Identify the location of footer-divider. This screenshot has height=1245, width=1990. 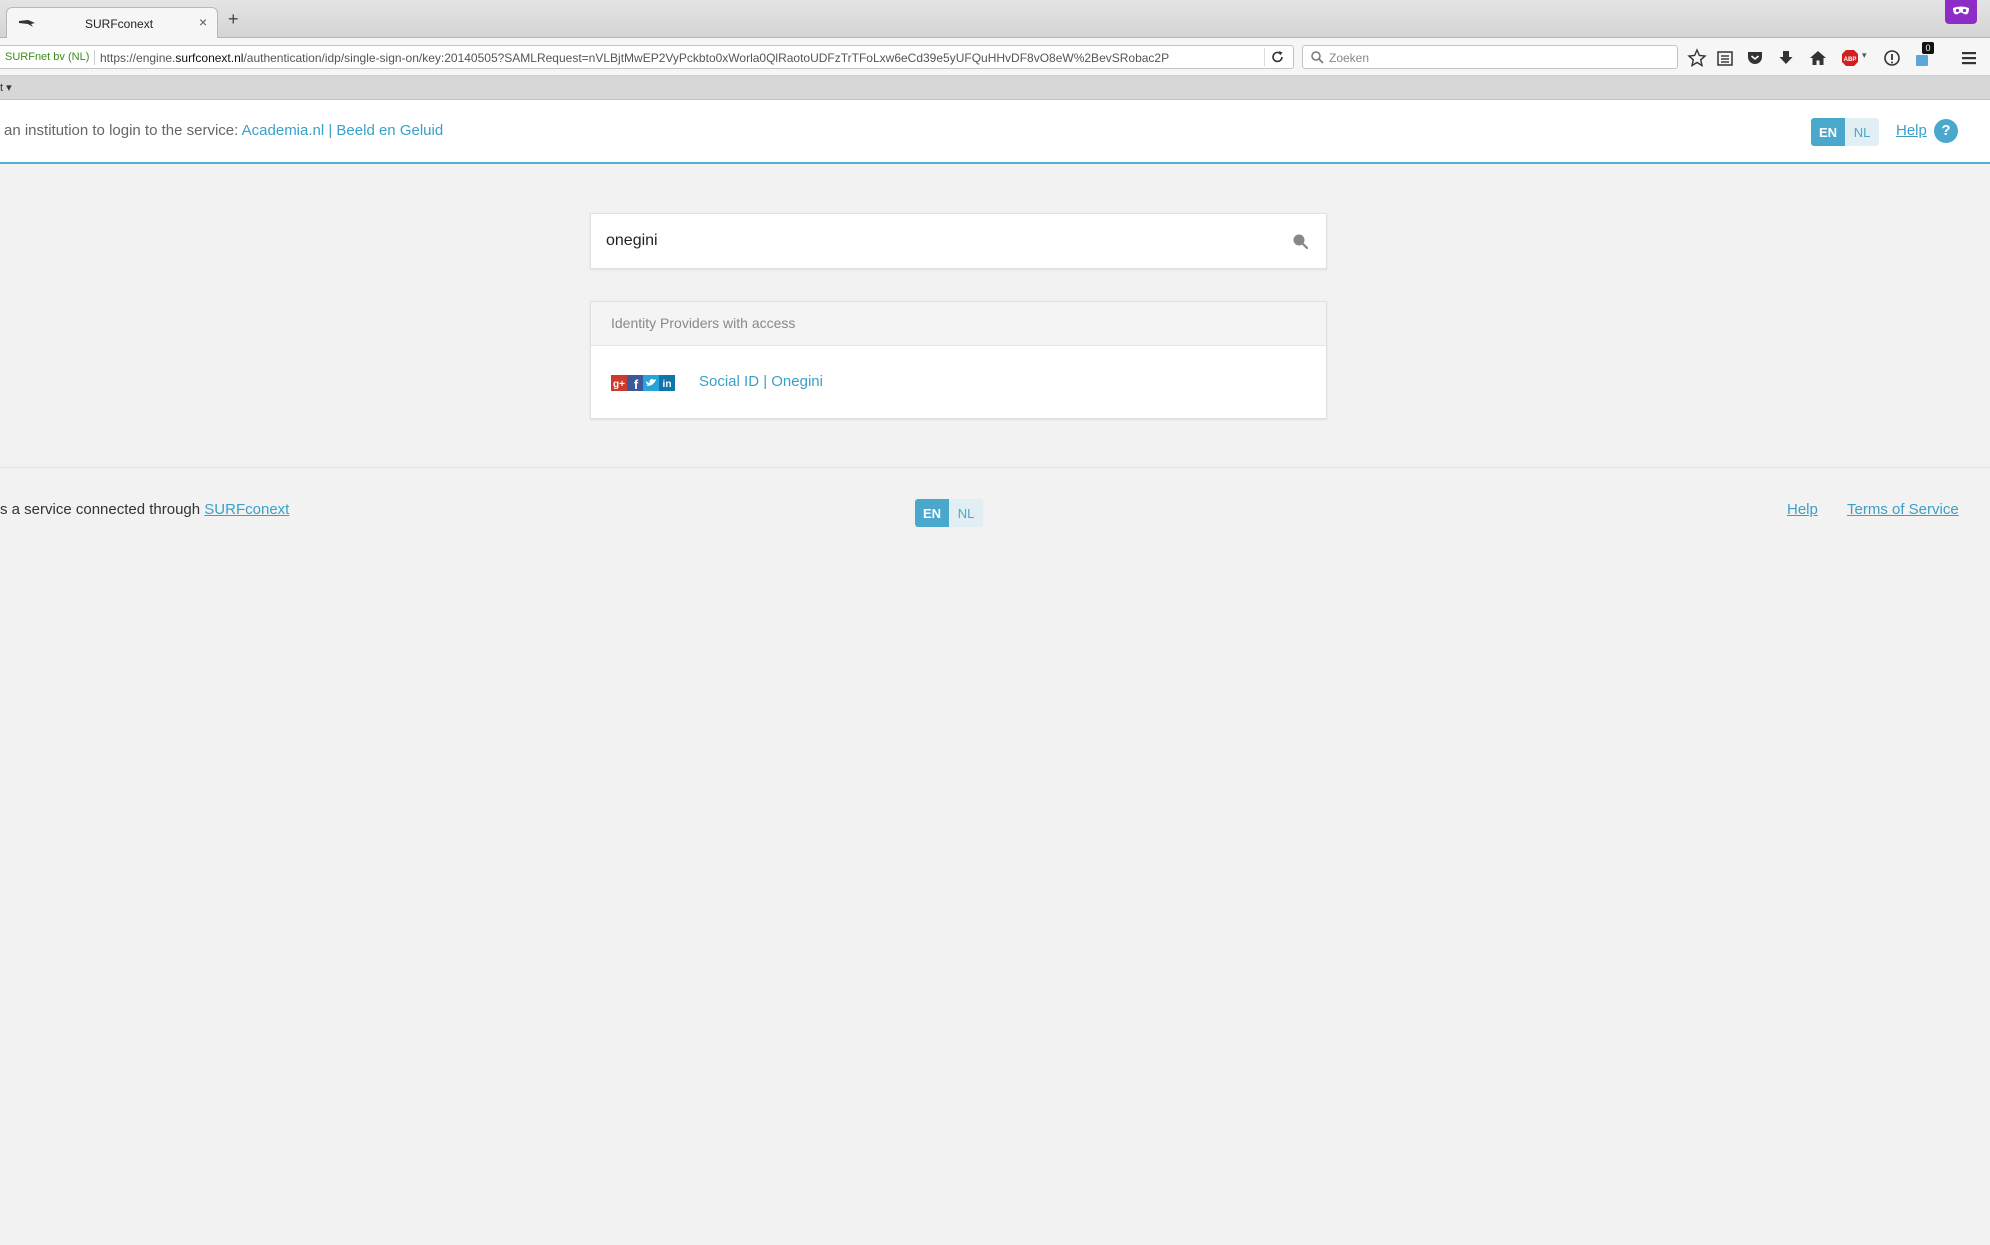
(995, 467).